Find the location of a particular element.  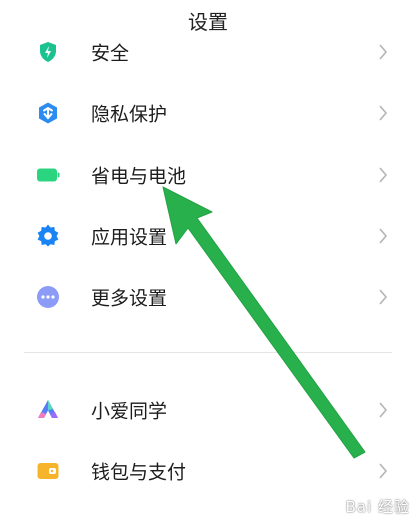

watermark: Bai 经验 is located at coordinates (377, 507).